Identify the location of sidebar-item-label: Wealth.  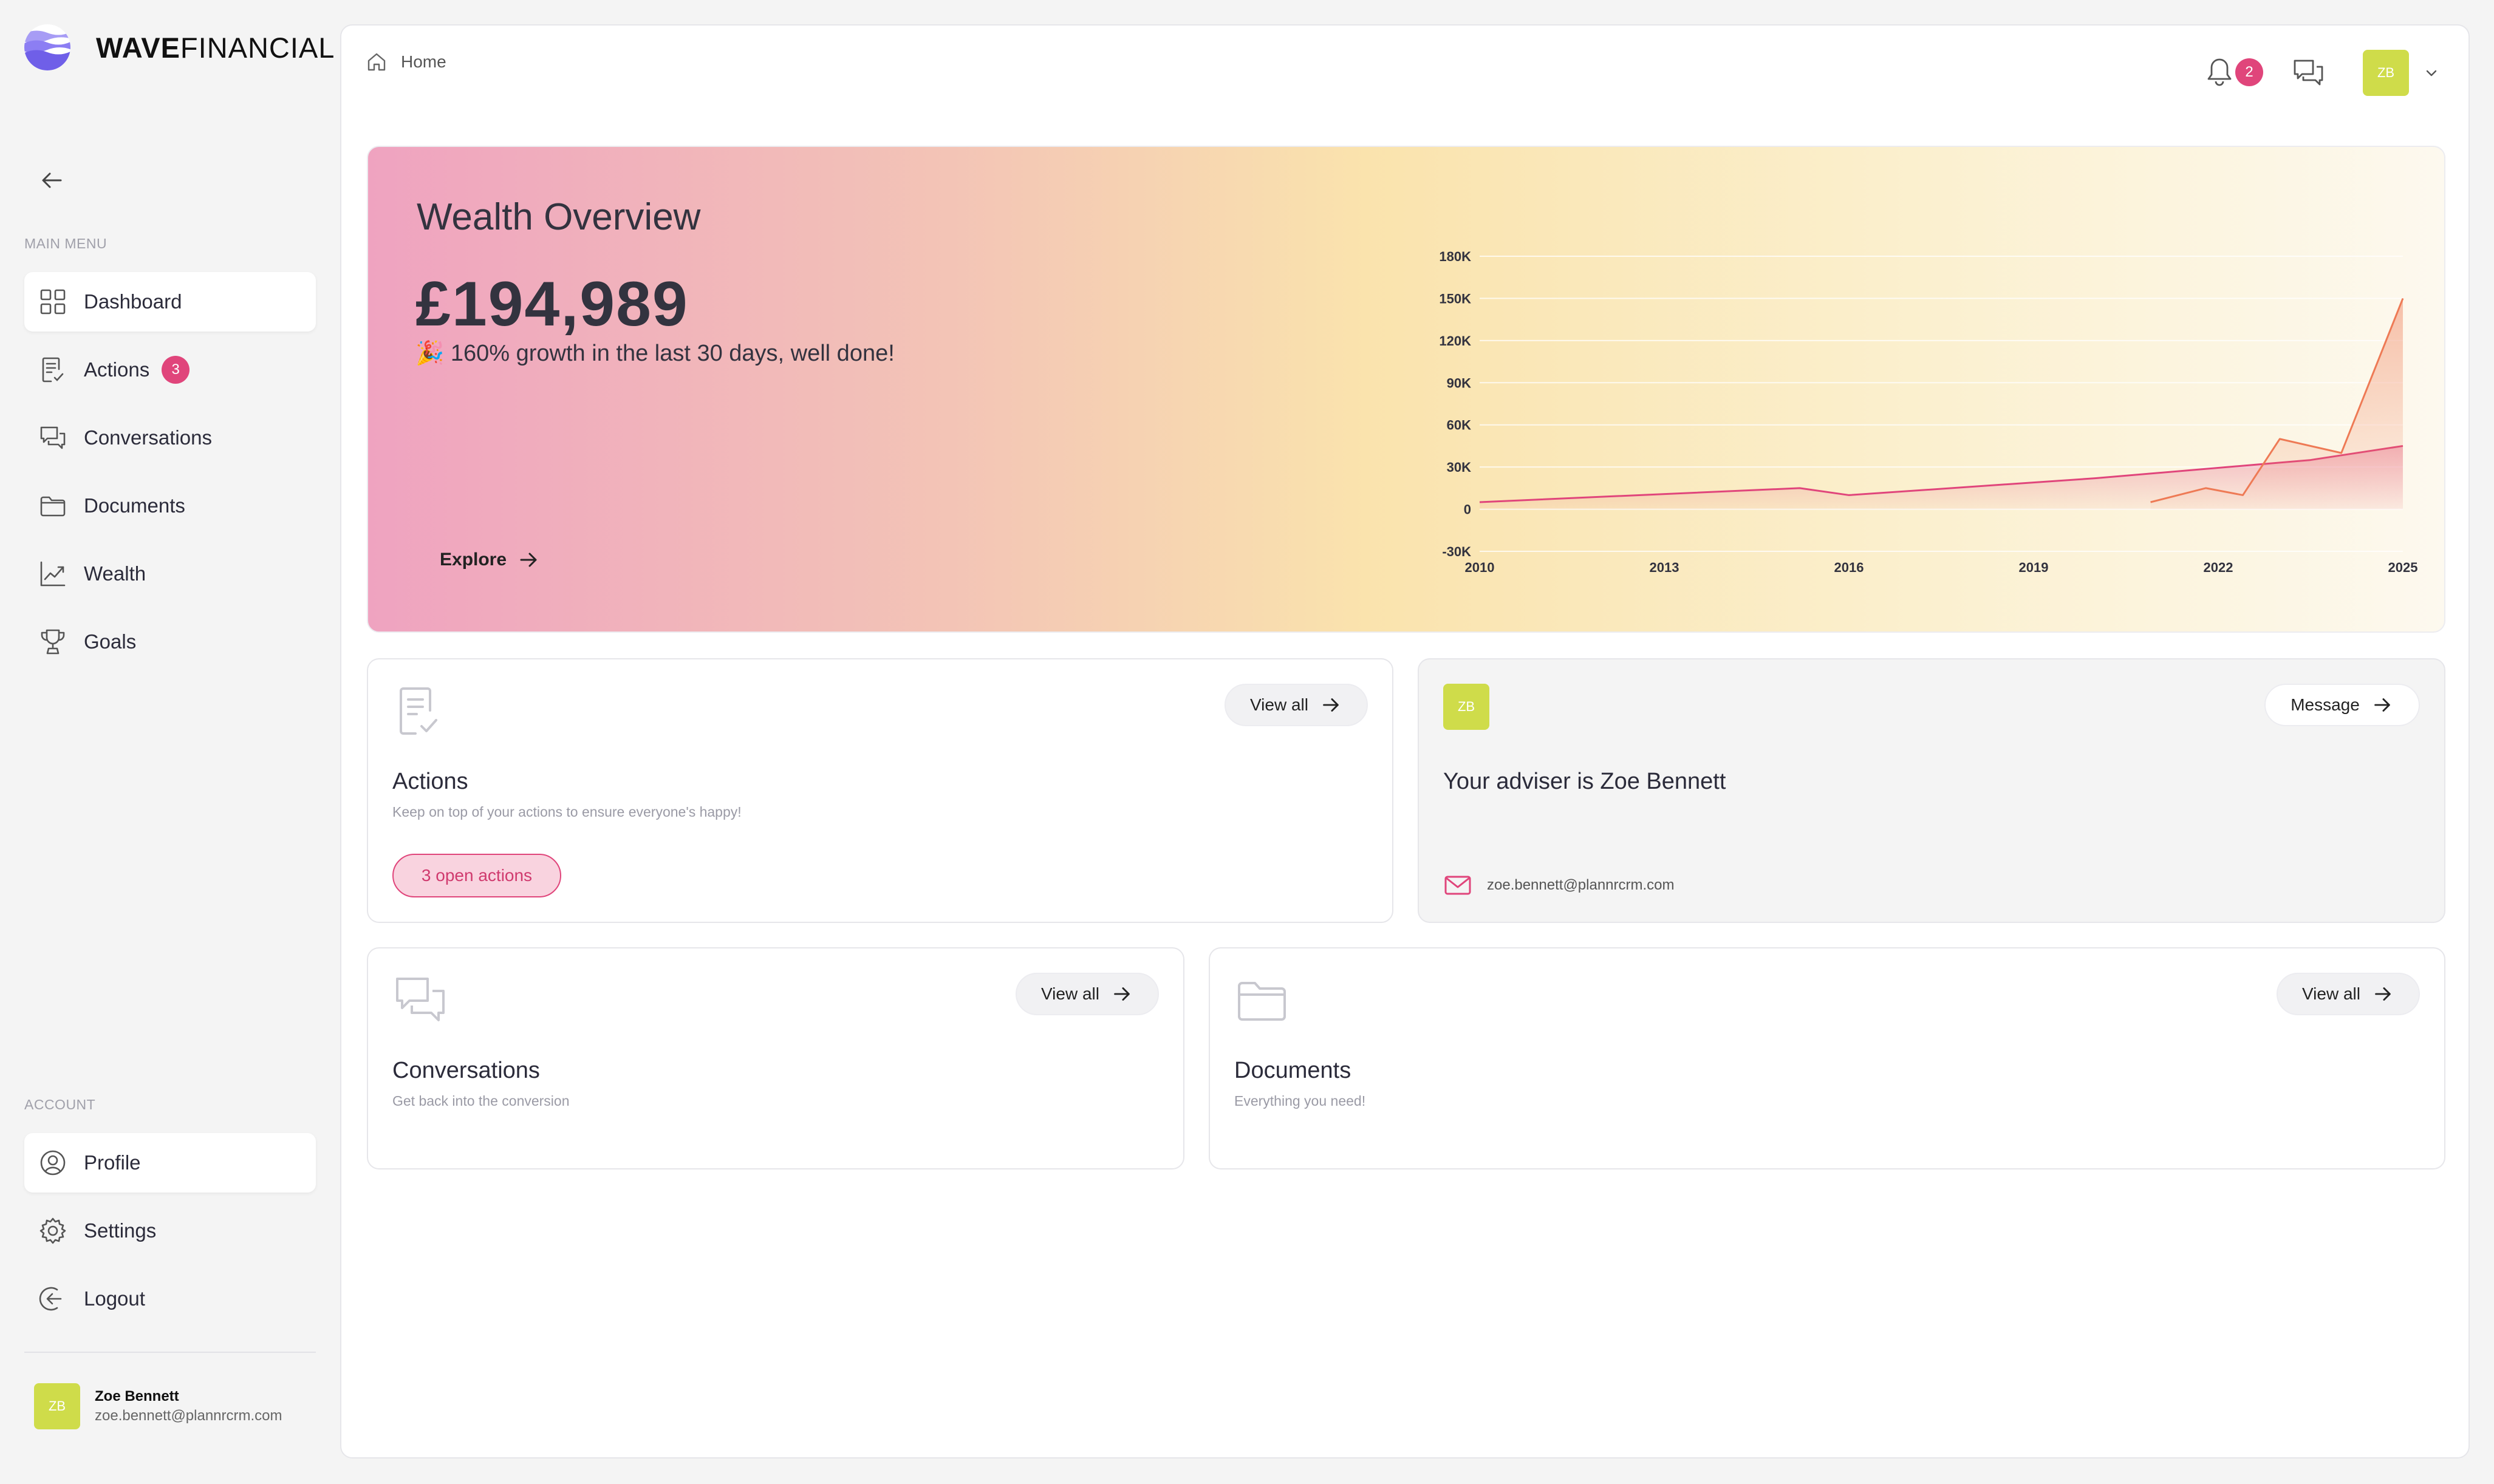
(115, 573).